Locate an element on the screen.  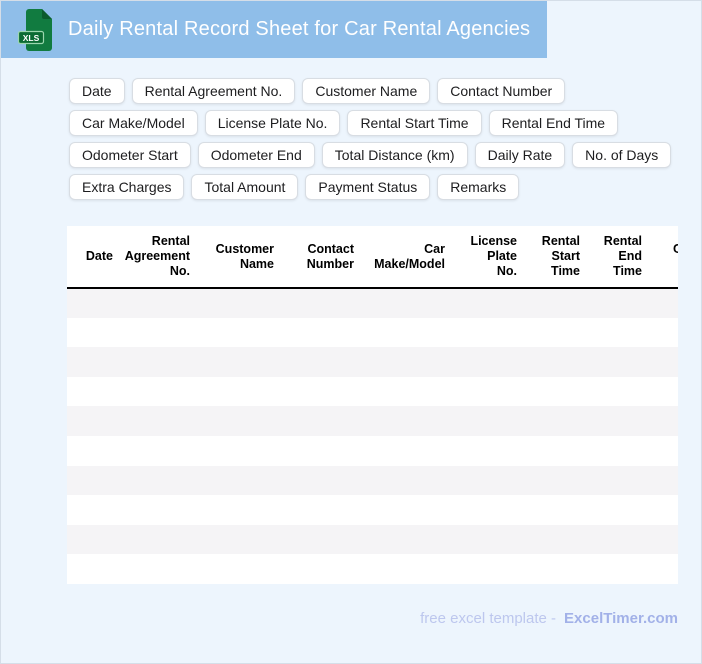
field-chip: Extra Charges is located at coordinates (127, 187).